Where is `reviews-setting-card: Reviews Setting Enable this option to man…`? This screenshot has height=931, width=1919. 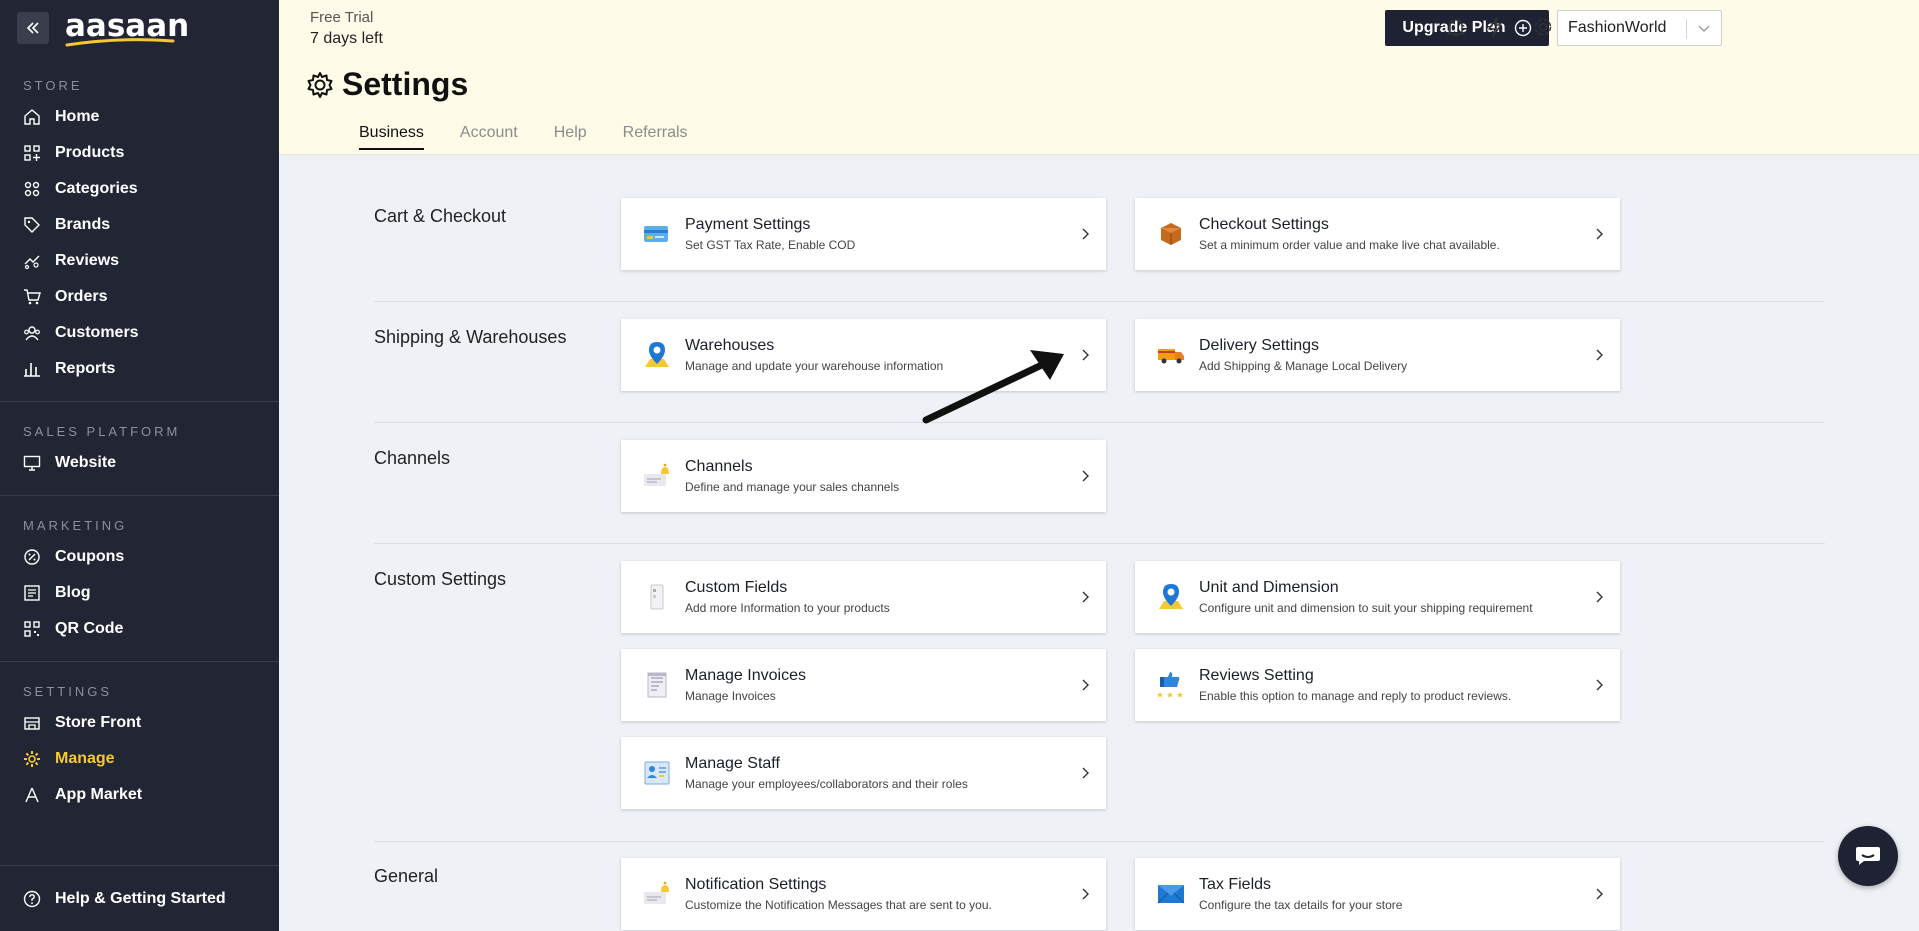 reviews-setting-card: Reviews Setting Enable this option to man… is located at coordinates (1377, 685).